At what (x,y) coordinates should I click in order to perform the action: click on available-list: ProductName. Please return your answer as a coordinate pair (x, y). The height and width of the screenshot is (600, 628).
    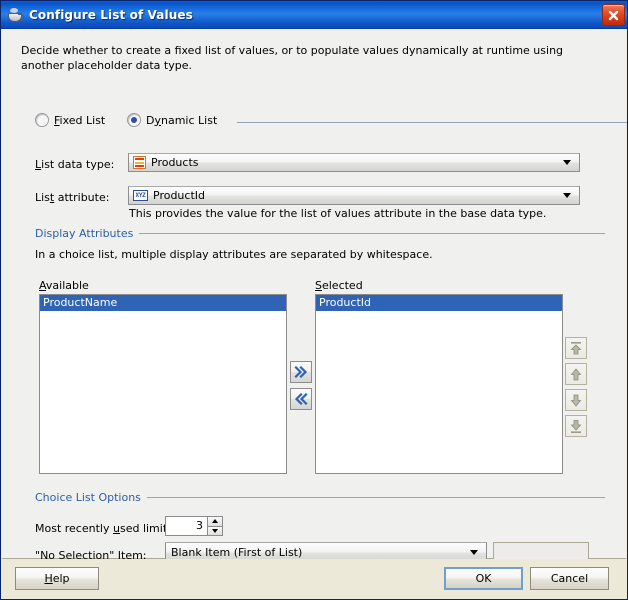
    Looking at the image, I should click on (163, 384).